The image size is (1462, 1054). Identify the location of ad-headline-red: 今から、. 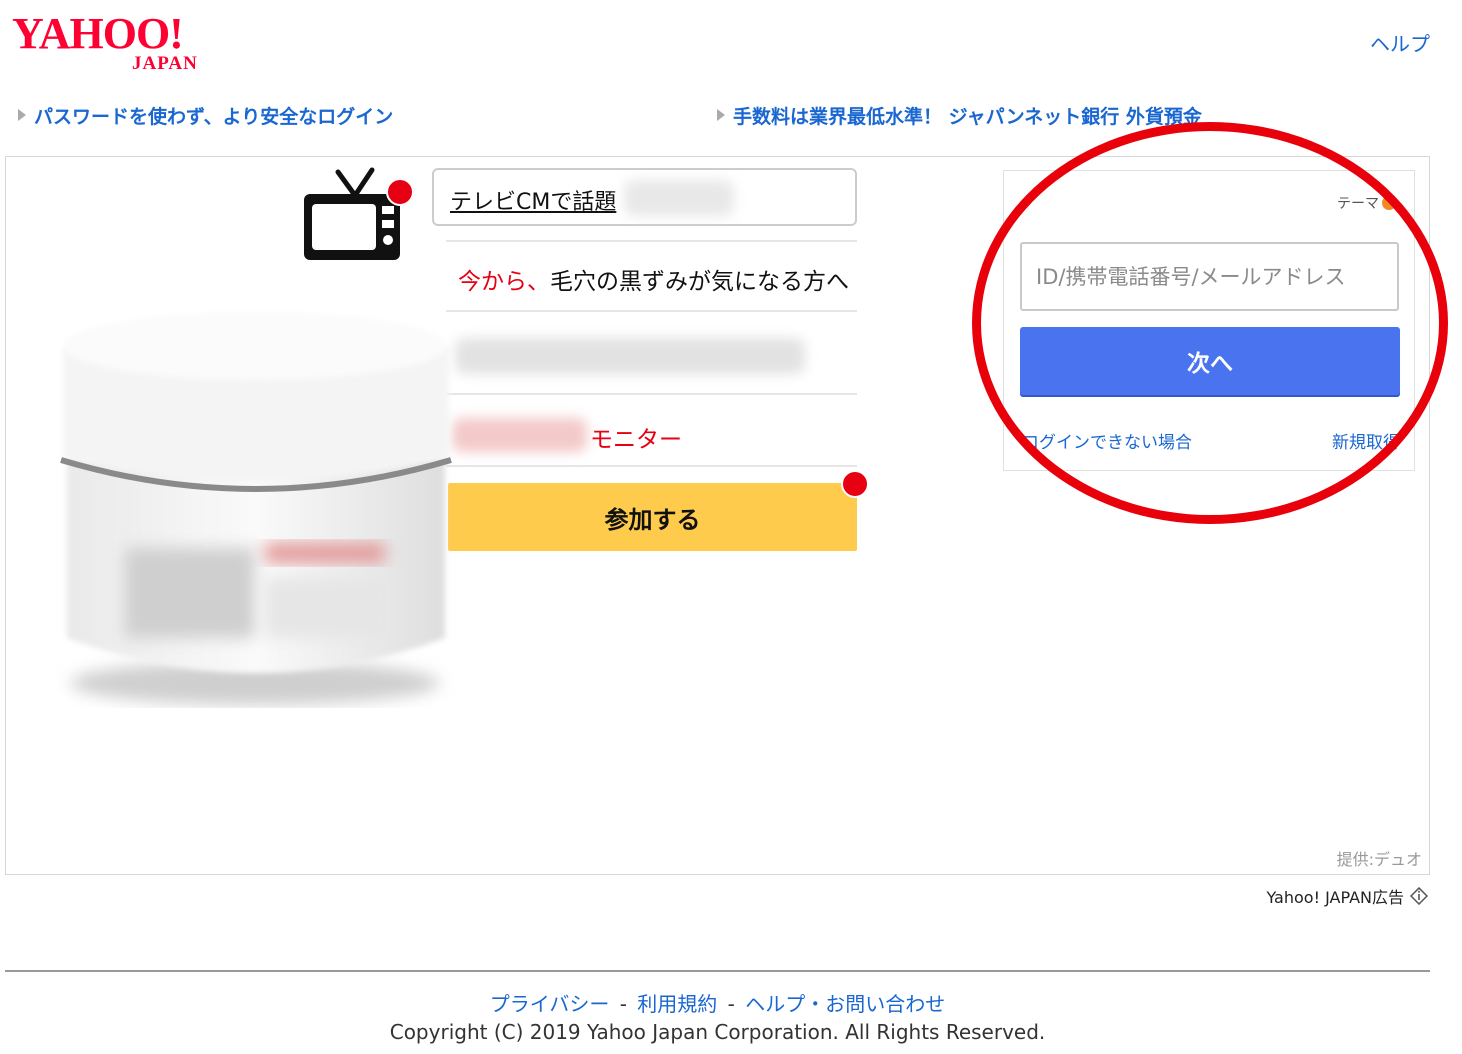
(504, 282).